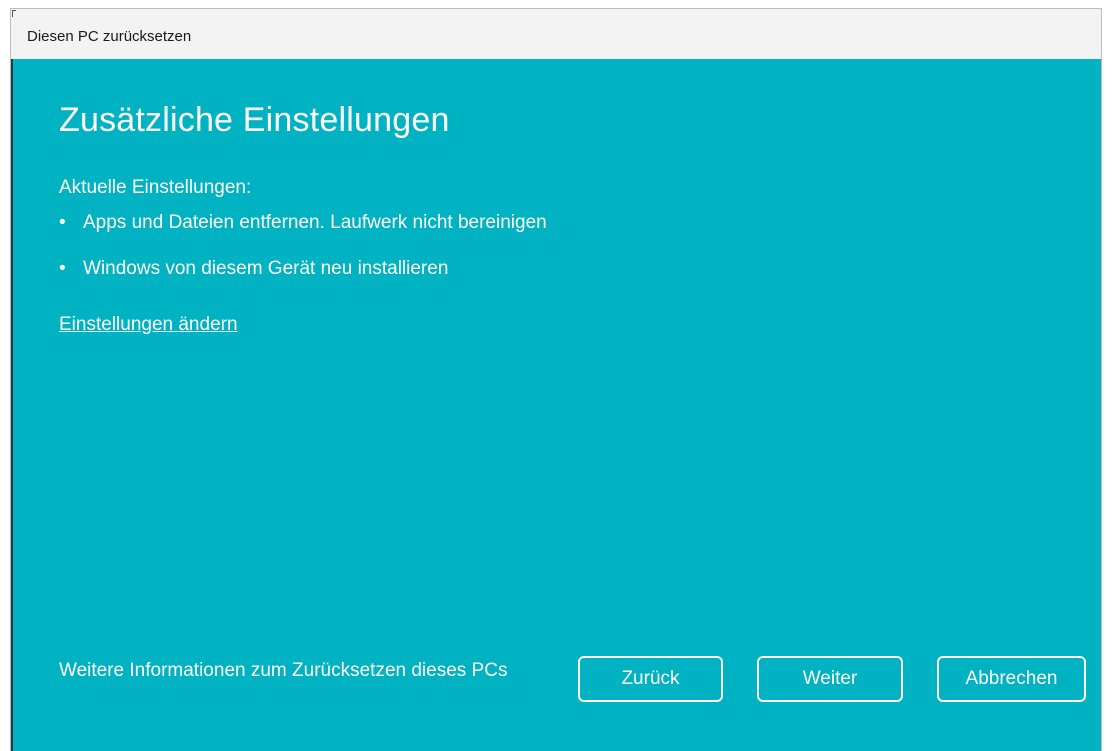 This screenshot has height=751, width=1112. What do you see at coordinates (650, 679) in the screenshot?
I see `back-button: Zurück` at bounding box center [650, 679].